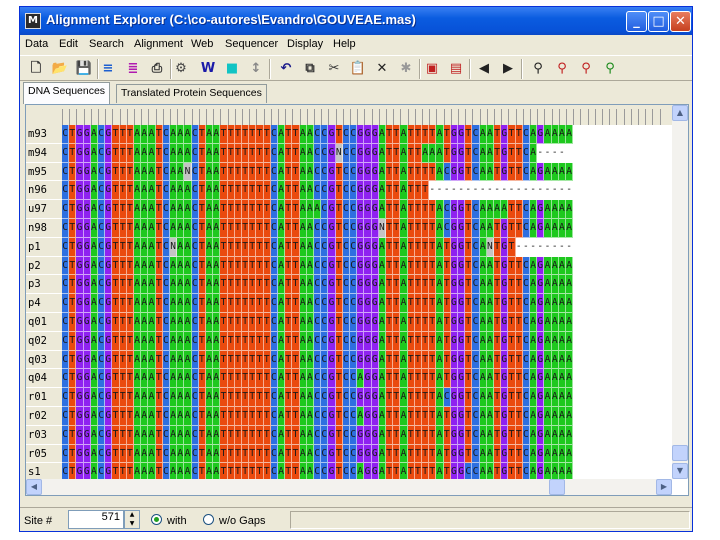 This screenshot has width=720, height=540. What do you see at coordinates (680, 292) in the screenshot?
I see `vertical-scrollbar: ▲ ▼` at bounding box center [680, 292].